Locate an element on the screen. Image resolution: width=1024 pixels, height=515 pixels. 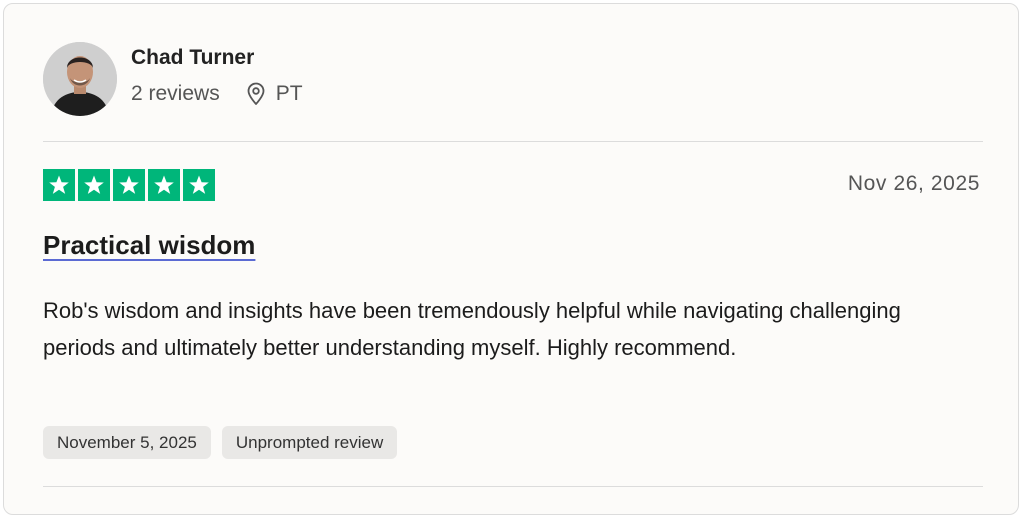
footer-divider is located at coordinates (513, 486).